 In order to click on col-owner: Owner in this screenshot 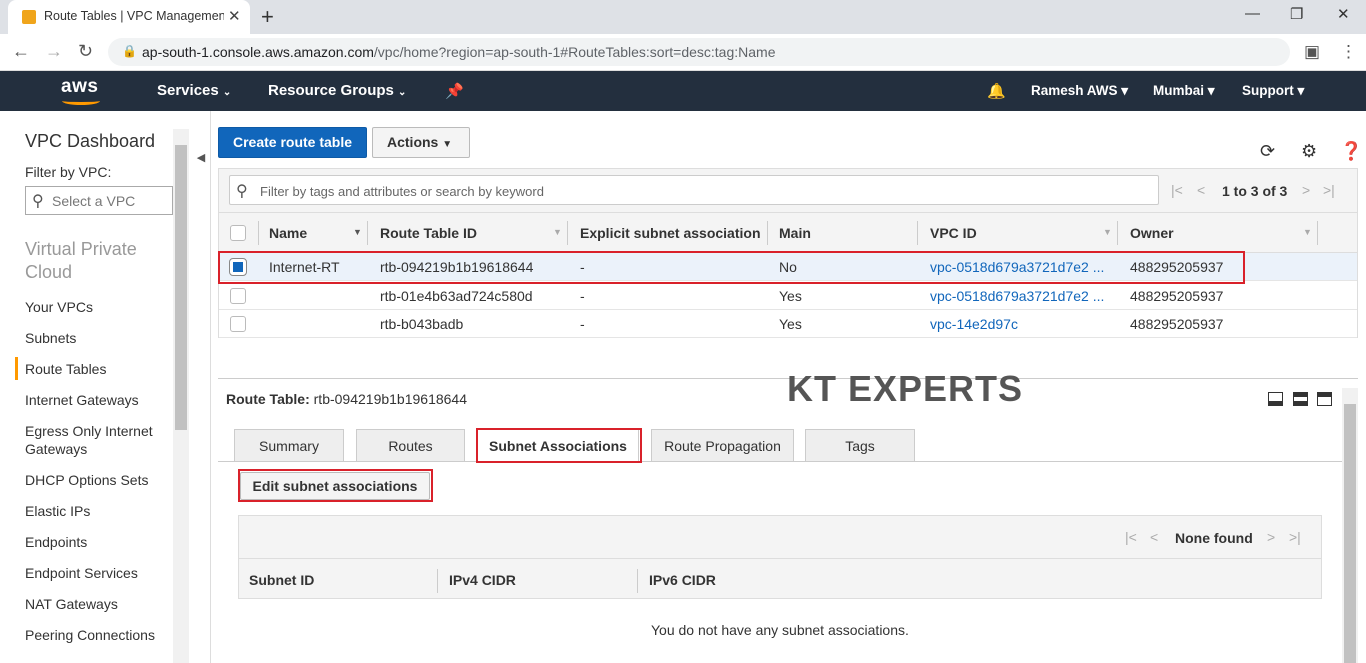, I will do `click(1152, 233)`.